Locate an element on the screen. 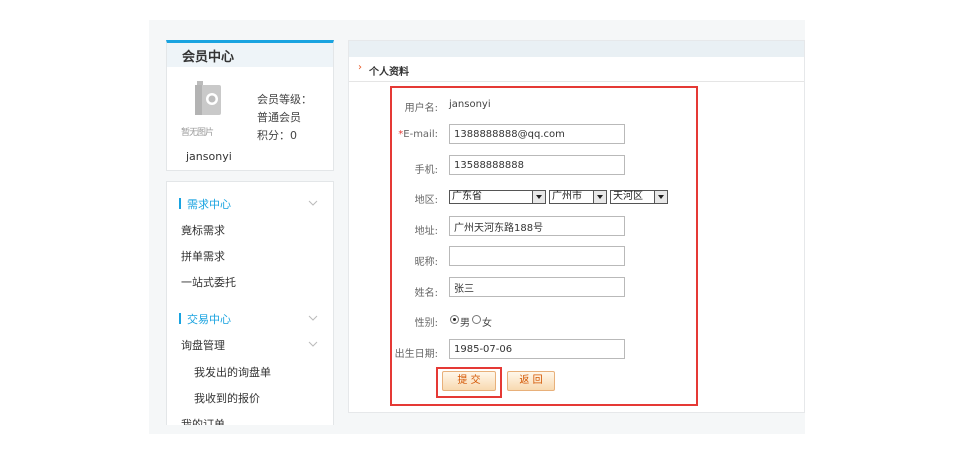 The image size is (962, 455). member-level-value: 普通会员 is located at coordinates (279, 117).